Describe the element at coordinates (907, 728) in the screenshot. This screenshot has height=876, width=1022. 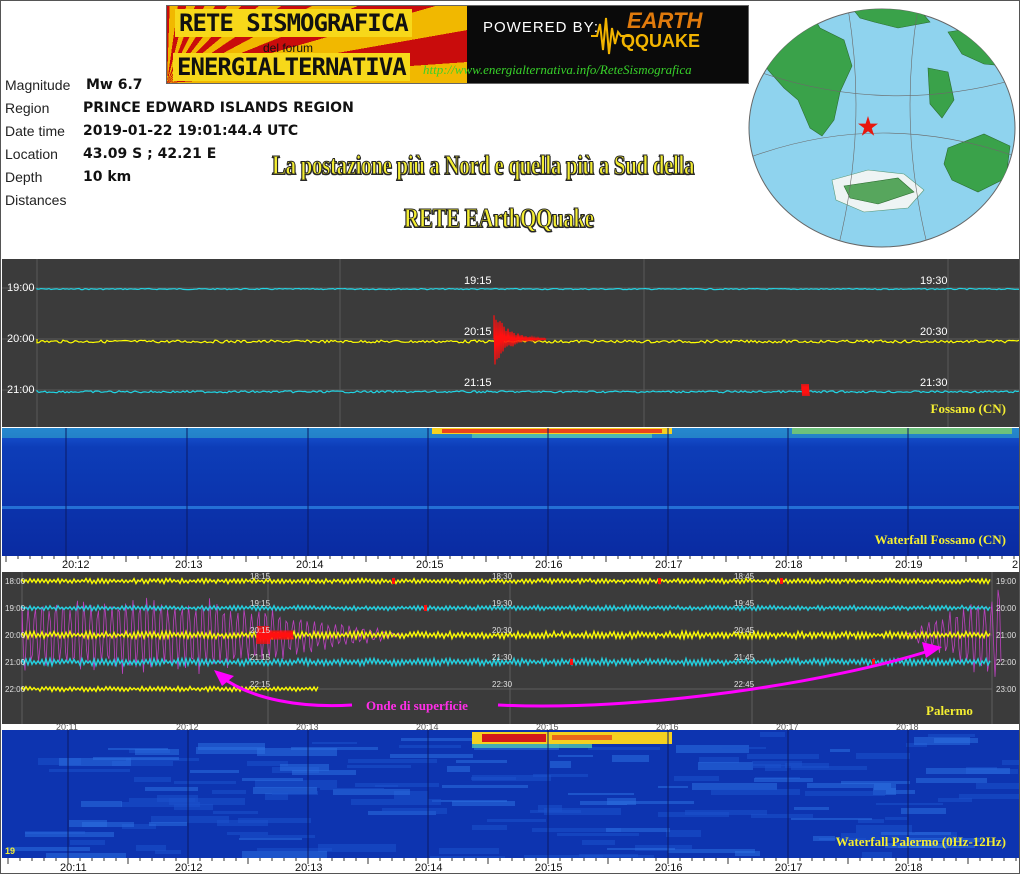
I see `palermo-top-tick: 20:18` at that location.